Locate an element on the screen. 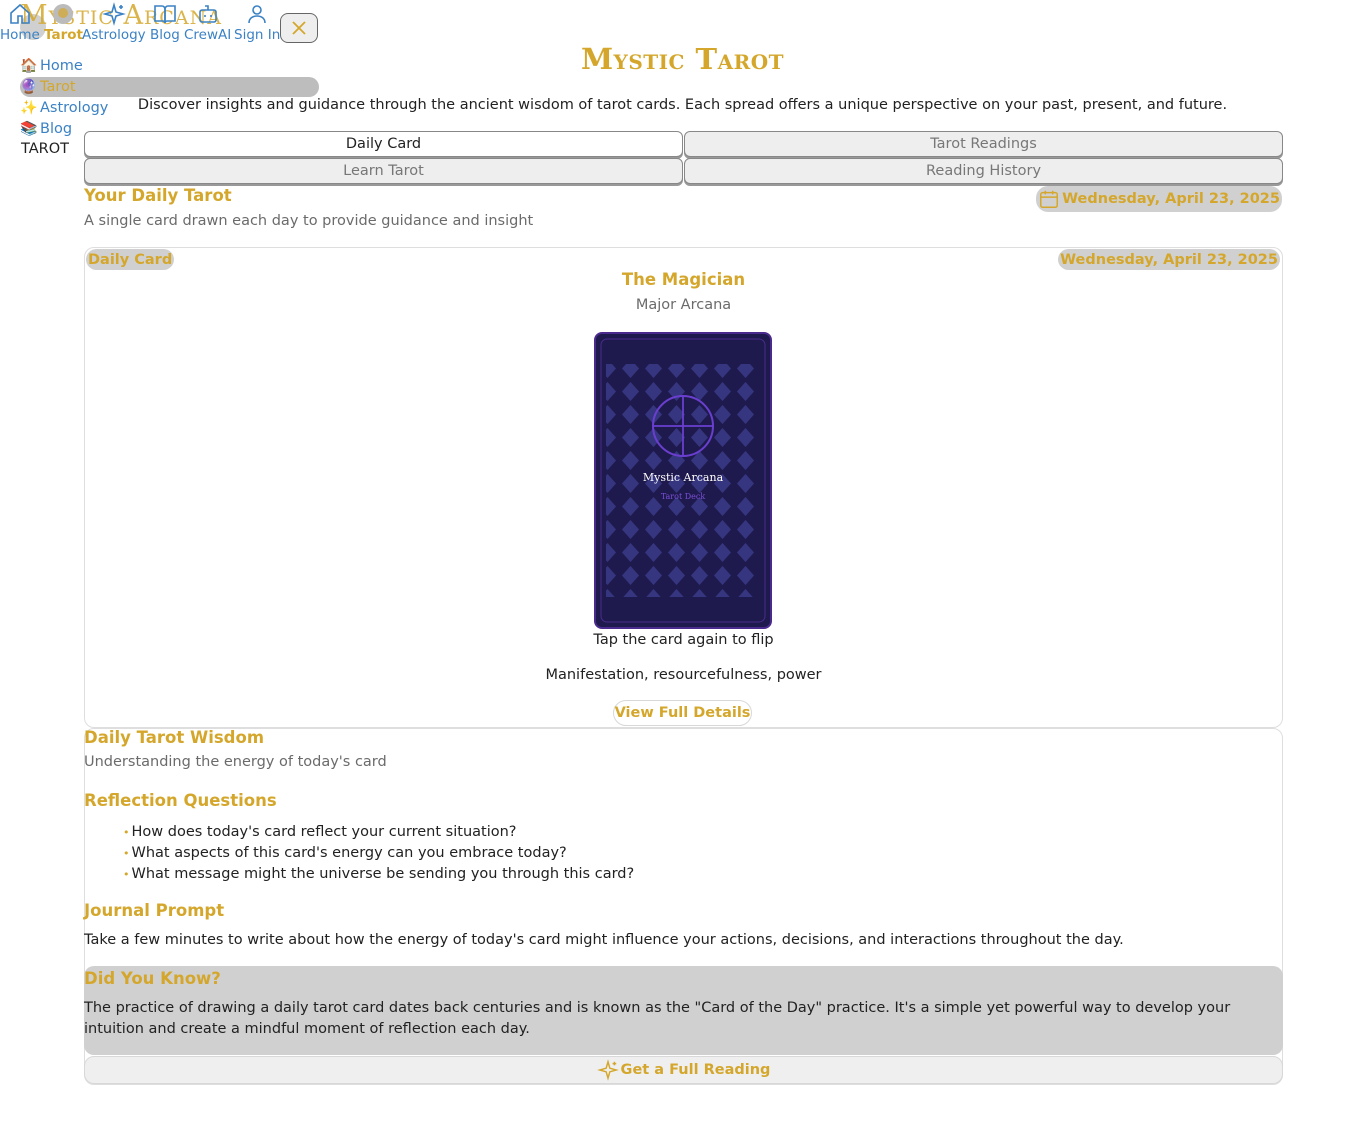 This screenshot has height=1125, width=1350. nav-label-tarot: Tarot is located at coordinates (63, 35).